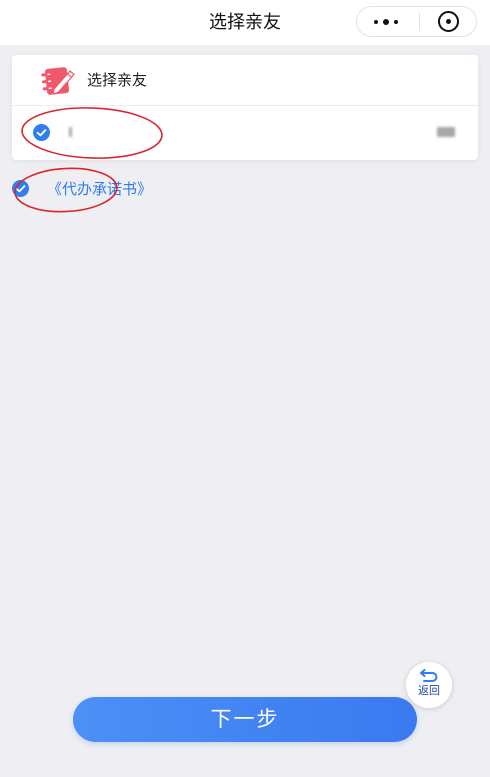 This screenshot has height=777, width=490. What do you see at coordinates (245, 133) in the screenshot?
I see `relative-row` at bounding box center [245, 133].